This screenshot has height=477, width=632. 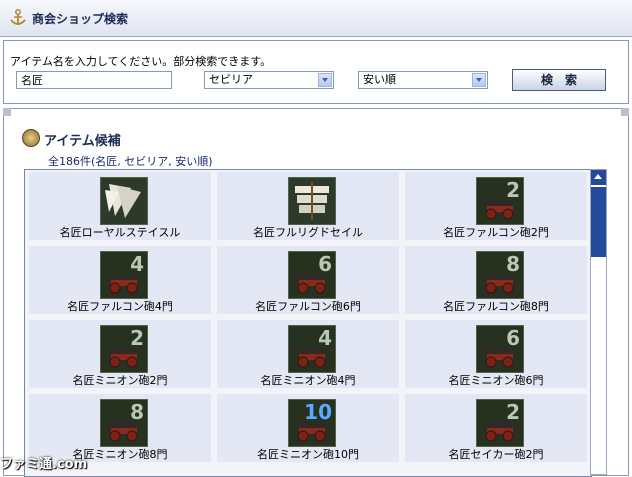 I want to click on scroll-thumb, so click(x=598, y=222).